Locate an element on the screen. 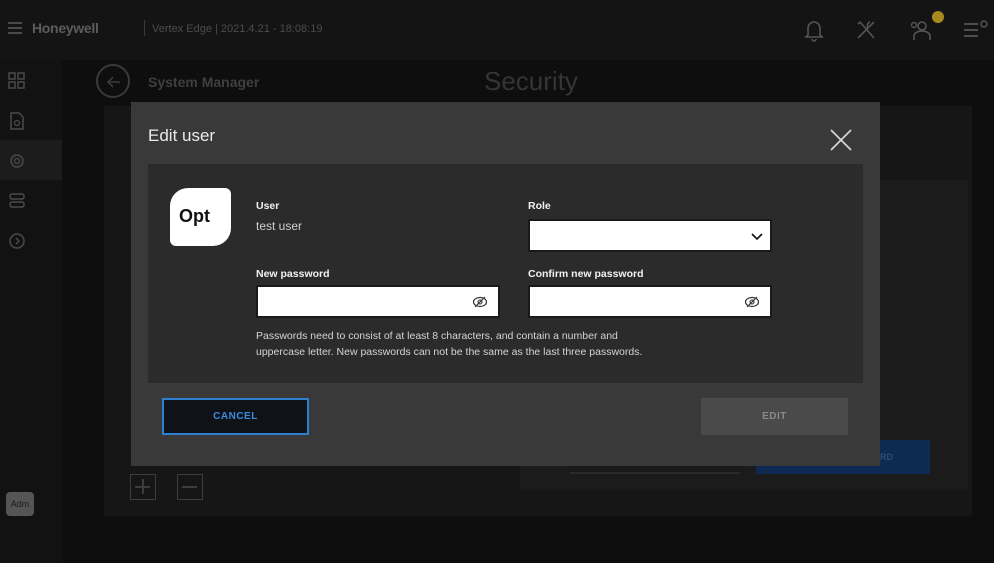 This screenshot has height=563, width=994. document-icon is located at coordinates (17, 121).